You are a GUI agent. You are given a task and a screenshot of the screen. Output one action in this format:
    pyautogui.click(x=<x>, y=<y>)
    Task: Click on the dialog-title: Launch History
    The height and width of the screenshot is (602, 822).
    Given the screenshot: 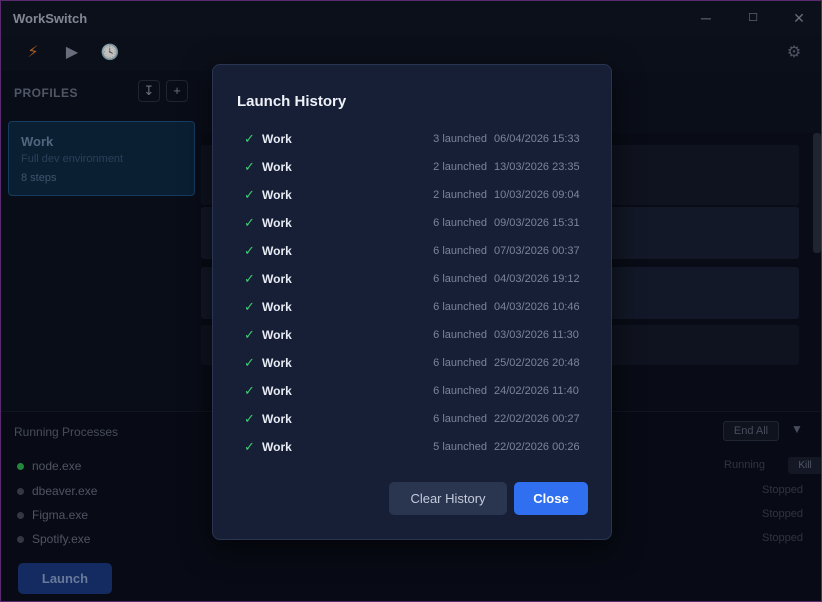 What is the action you would take?
    pyautogui.click(x=292, y=101)
    